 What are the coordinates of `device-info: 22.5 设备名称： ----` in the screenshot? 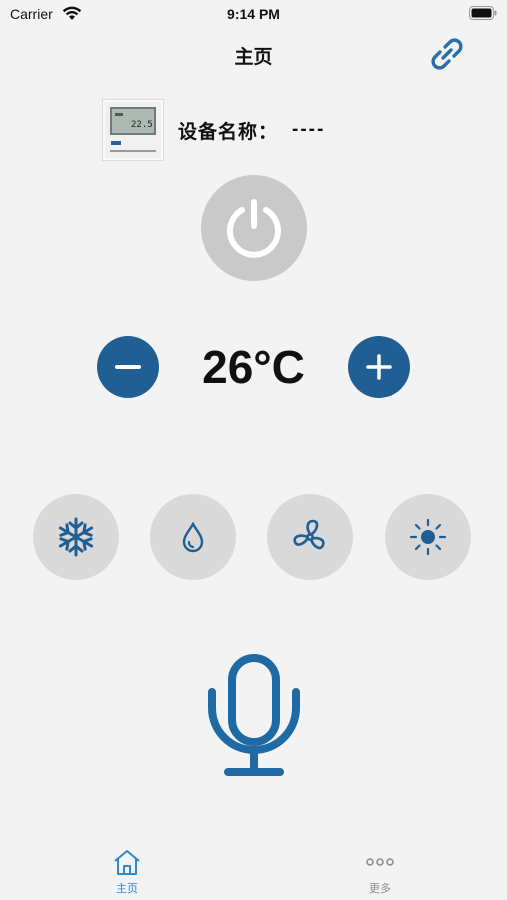 It's located at (213, 130).